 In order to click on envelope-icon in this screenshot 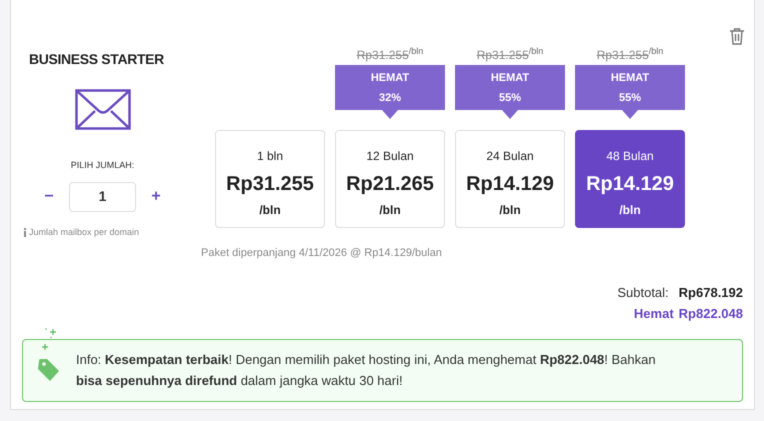, I will do `click(102, 109)`.